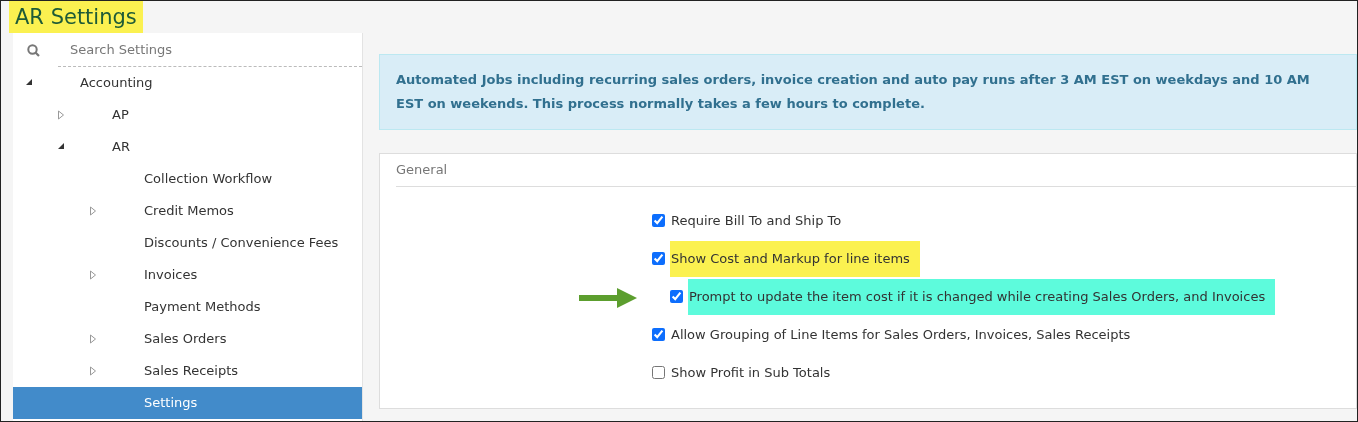  I want to click on tree-item: AR, so click(187, 147).